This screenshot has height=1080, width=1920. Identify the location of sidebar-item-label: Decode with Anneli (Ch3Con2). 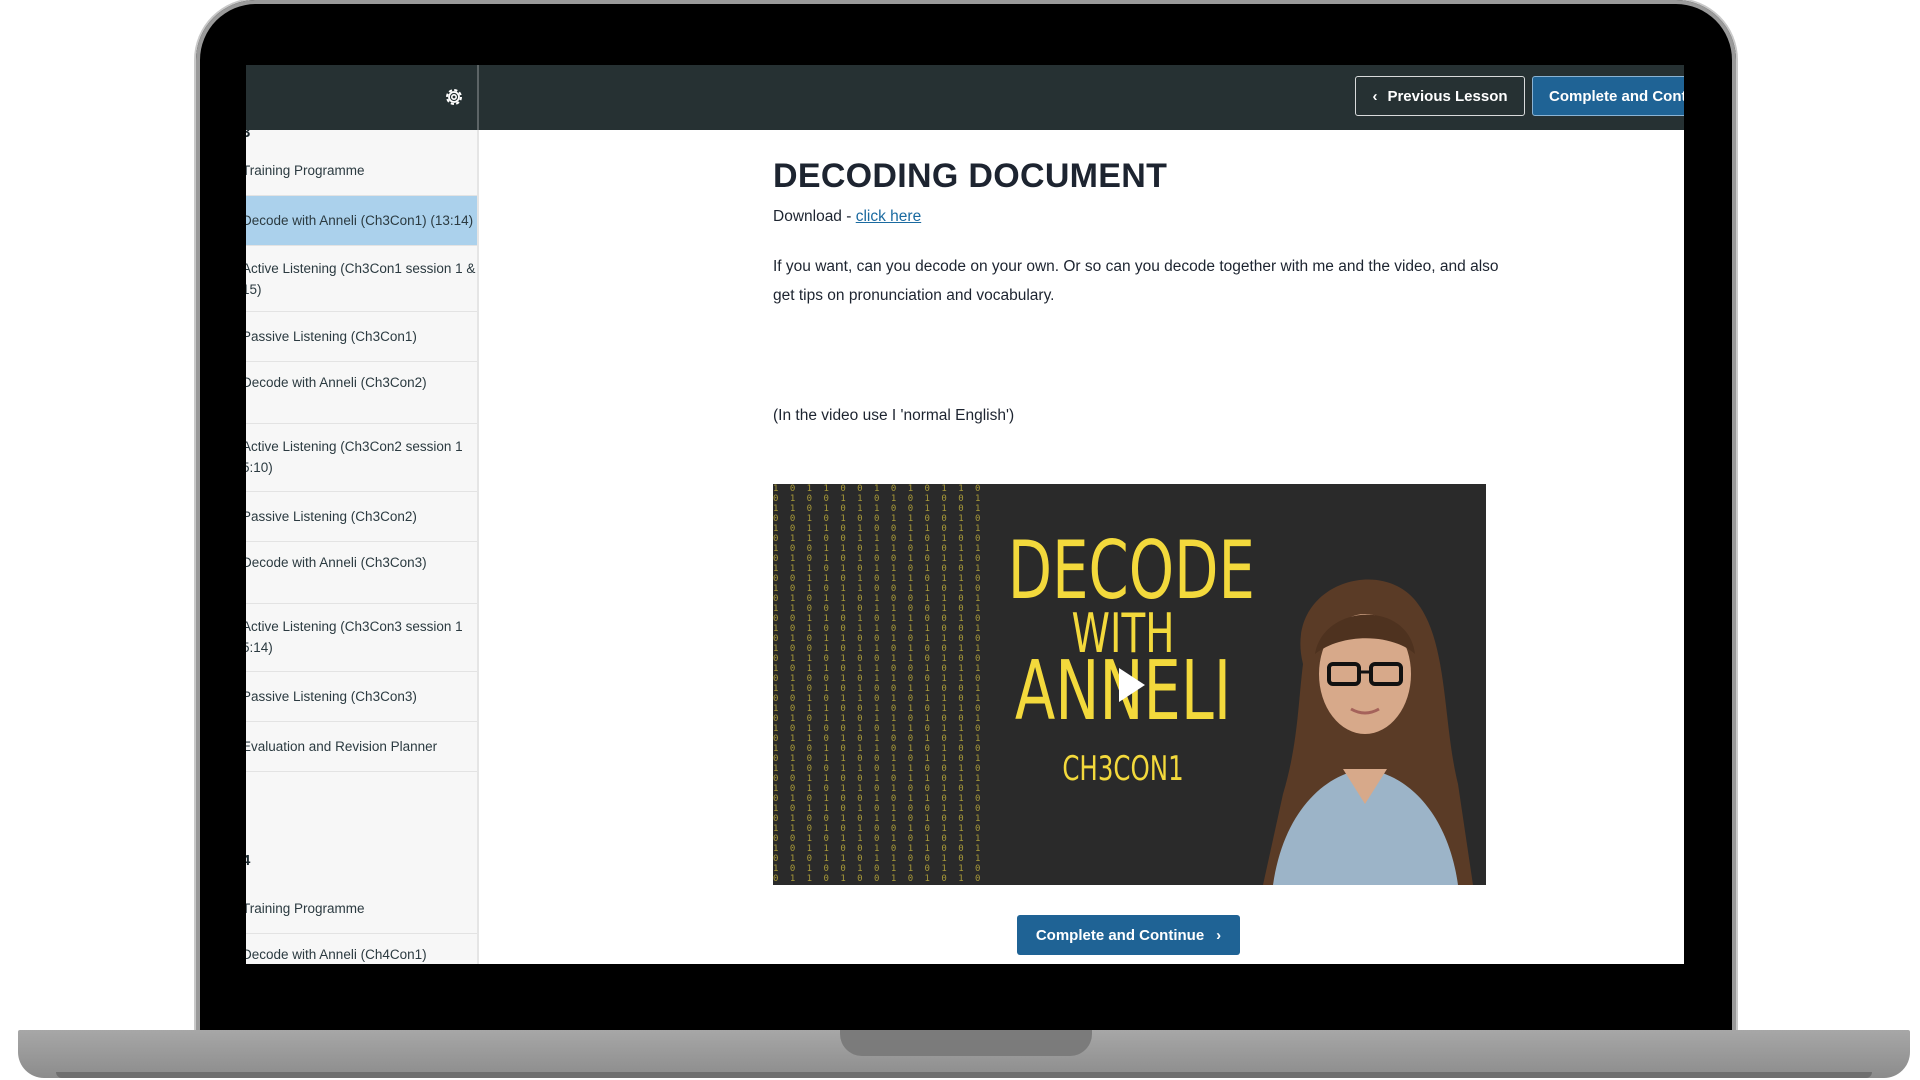
(336, 382).